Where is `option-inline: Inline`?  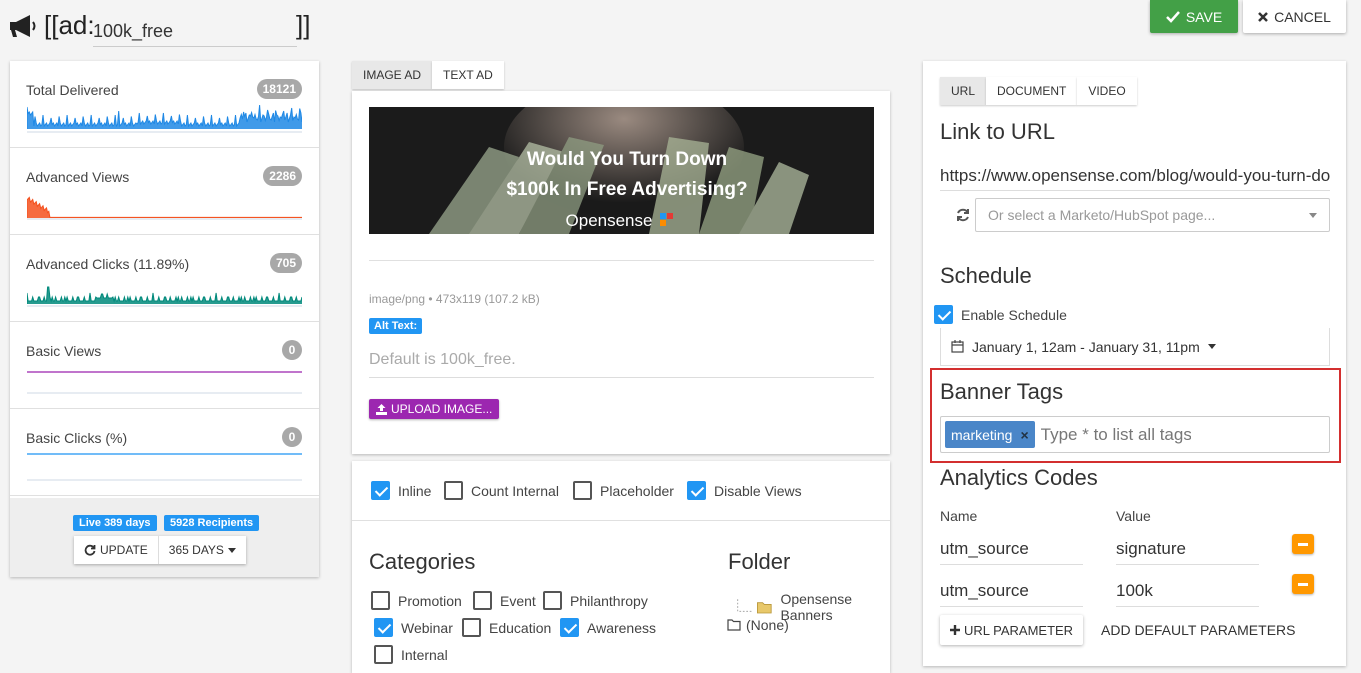
option-inline: Inline is located at coordinates (401, 490).